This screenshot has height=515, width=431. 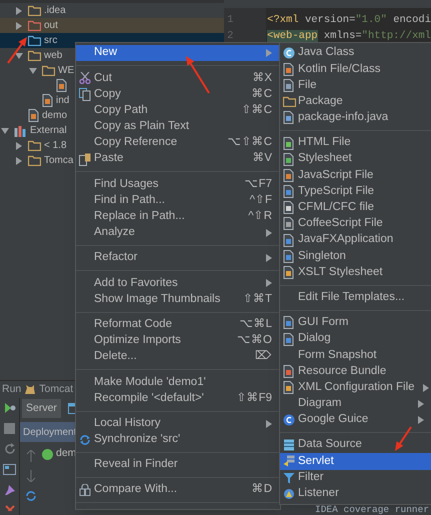 What do you see at coordinates (355, 102) in the screenshot?
I see `menu-item: Package` at bounding box center [355, 102].